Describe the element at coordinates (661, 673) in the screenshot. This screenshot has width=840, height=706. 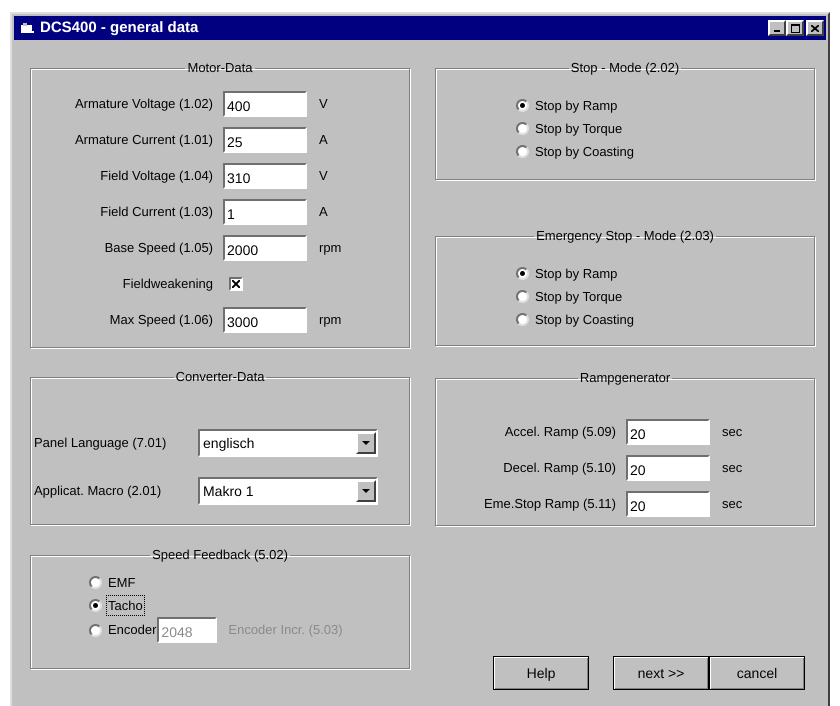
I see `dialog-button: next >>` at that location.